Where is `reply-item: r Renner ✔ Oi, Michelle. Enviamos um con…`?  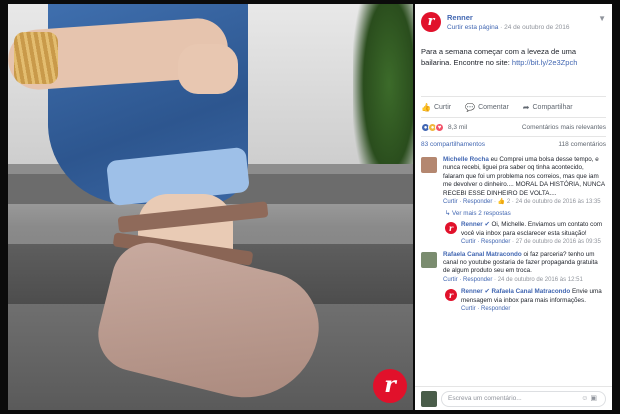
reply-item: r Renner ✔ Oi, Michelle. Enviamos um con… is located at coordinates (513, 233).